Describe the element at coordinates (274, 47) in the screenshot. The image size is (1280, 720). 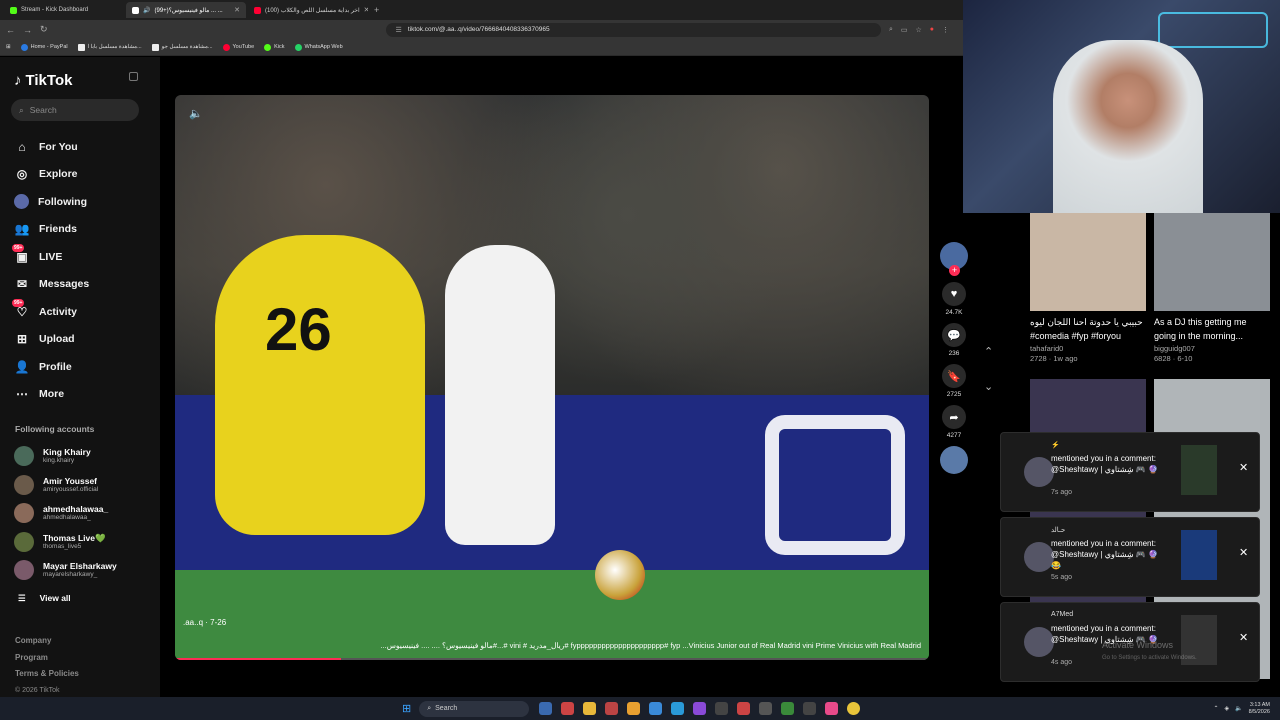
I see `bookmark-kick: Kick` at that location.